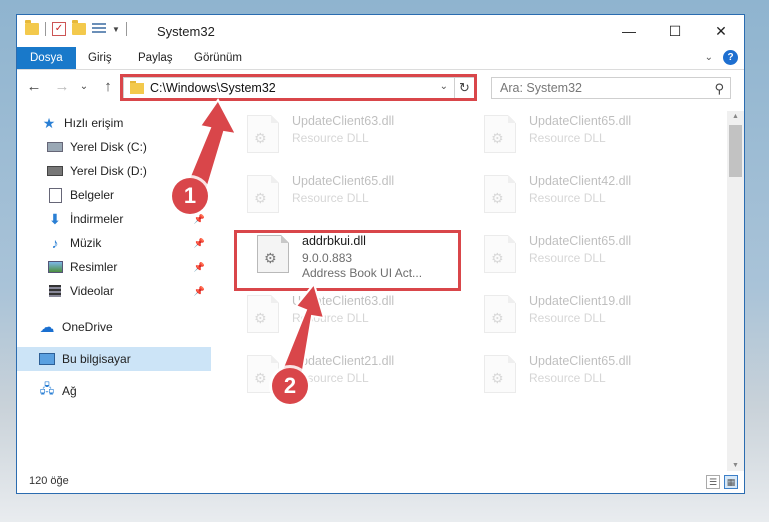 This screenshot has height=522, width=769. I want to click on file-name: UpdateClient21.dll, so click(343, 361).